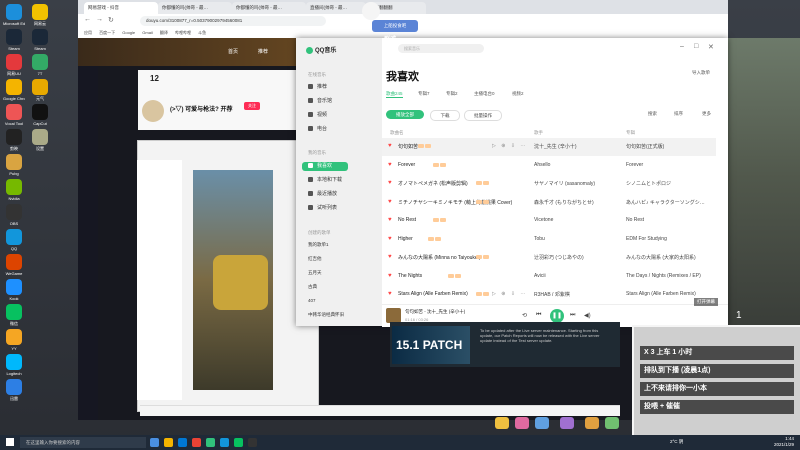 The width and height of the screenshot is (800, 450). What do you see at coordinates (164, 32) in the screenshot?
I see `bookmark: 翻译` at bounding box center [164, 32].